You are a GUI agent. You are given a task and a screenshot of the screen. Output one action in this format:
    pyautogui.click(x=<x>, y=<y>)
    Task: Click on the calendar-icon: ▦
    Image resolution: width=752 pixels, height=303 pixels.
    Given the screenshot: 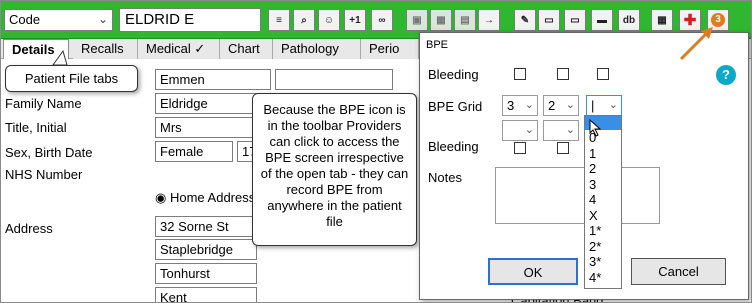 What is the action you would take?
    pyautogui.click(x=662, y=20)
    